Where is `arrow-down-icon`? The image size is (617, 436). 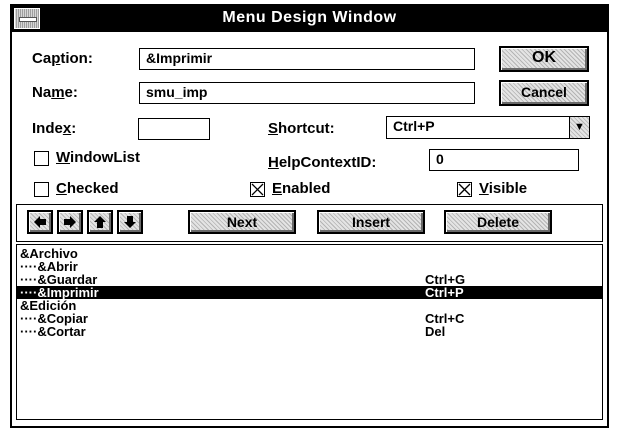
arrow-down-icon is located at coordinates (130, 222).